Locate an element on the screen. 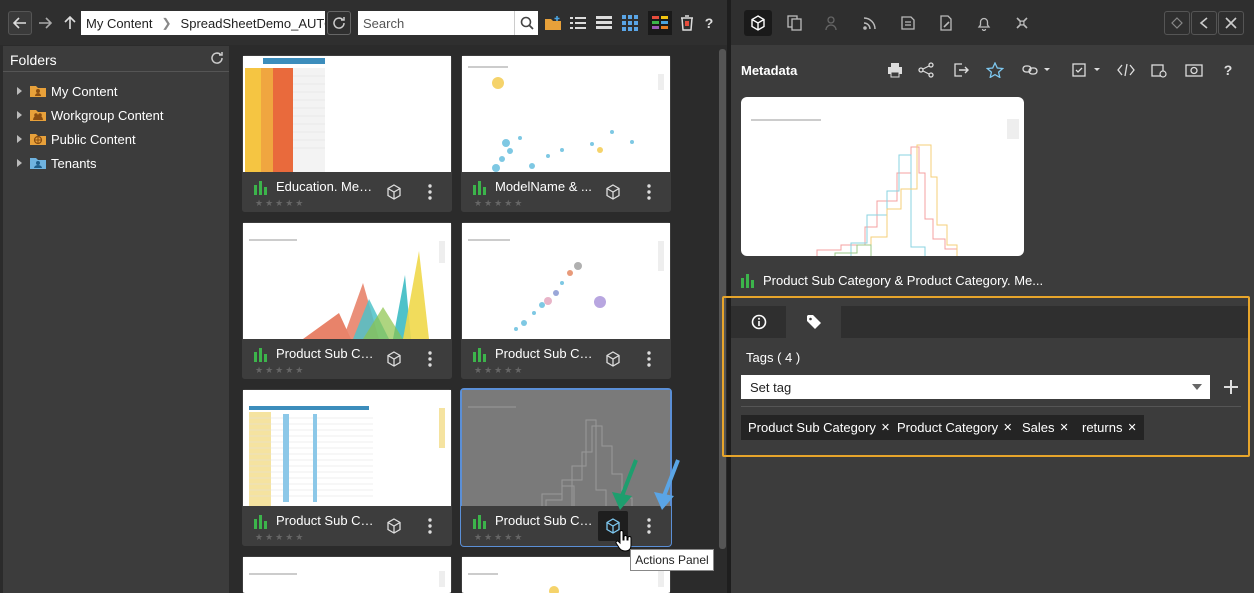  list-view-button is located at coordinates (578, 23).